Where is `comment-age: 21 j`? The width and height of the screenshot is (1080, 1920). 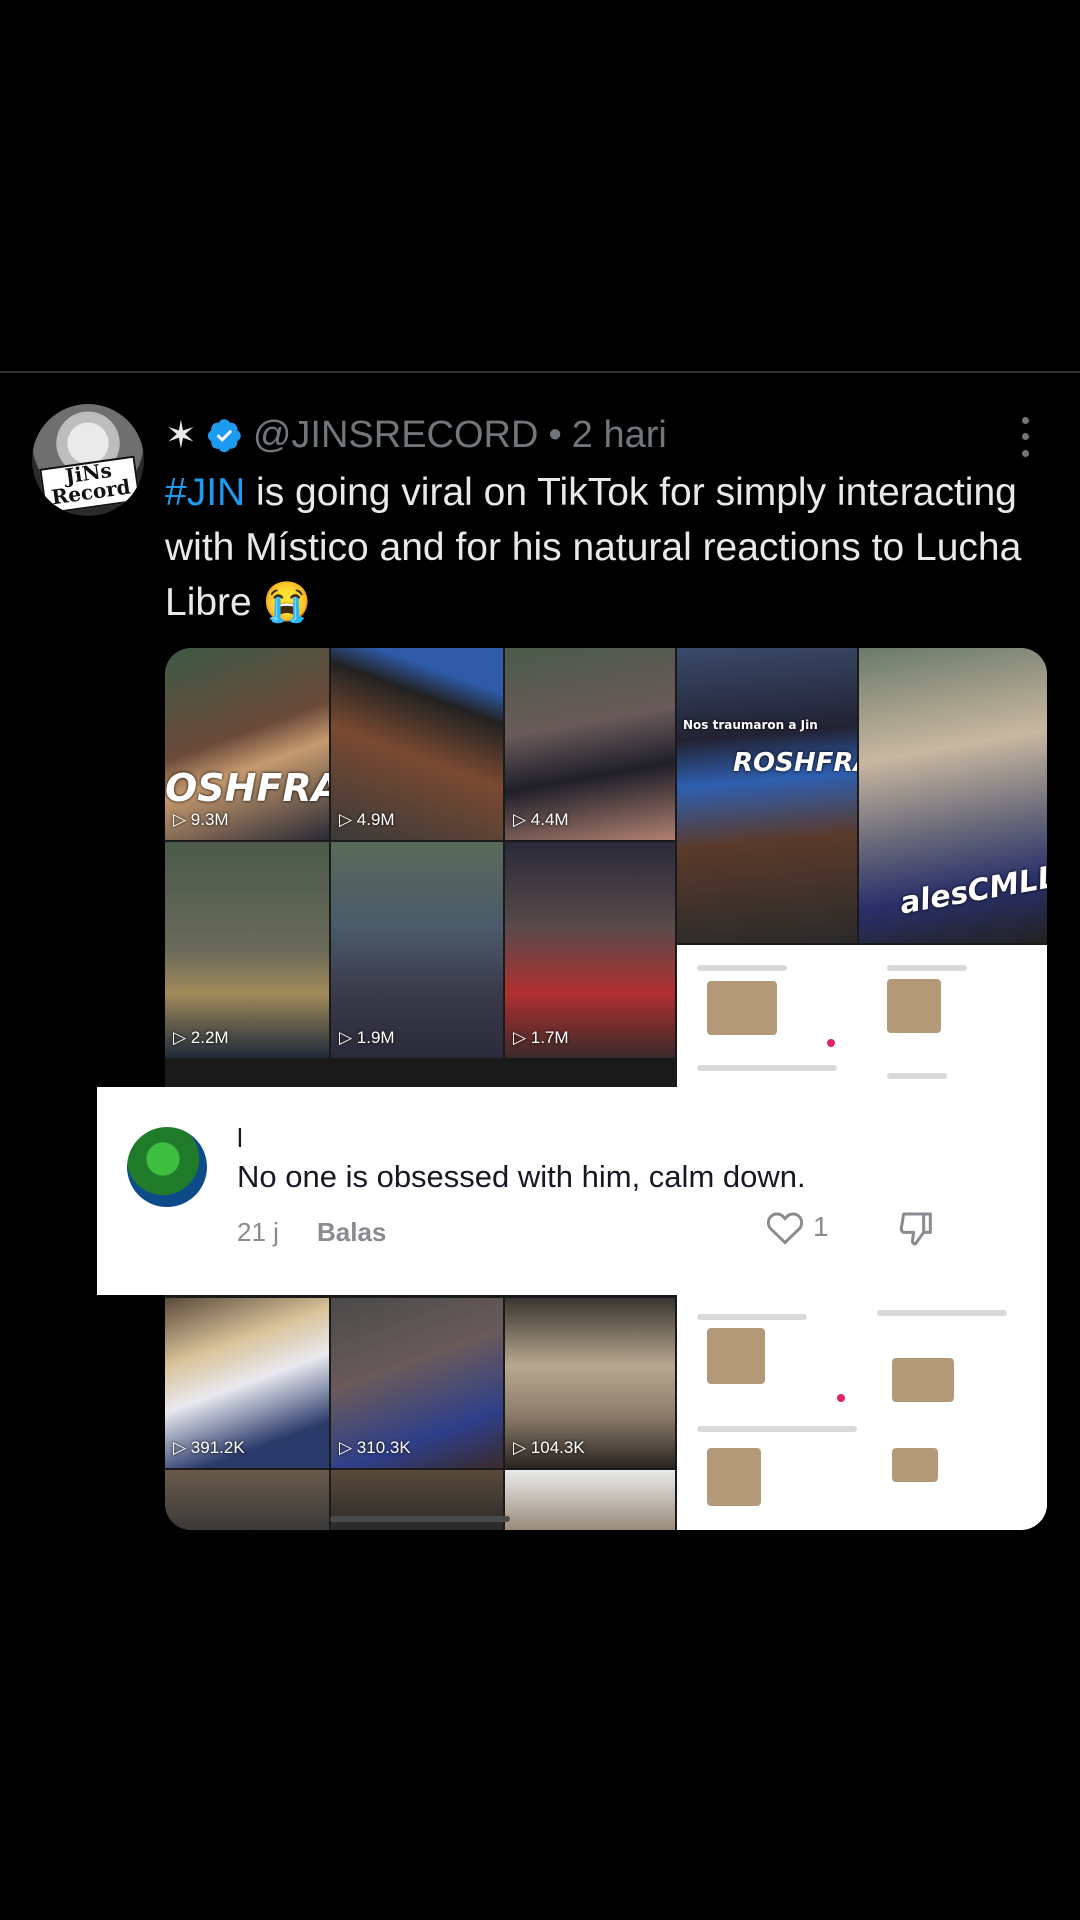
comment-age: 21 j is located at coordinates (258, 1232).